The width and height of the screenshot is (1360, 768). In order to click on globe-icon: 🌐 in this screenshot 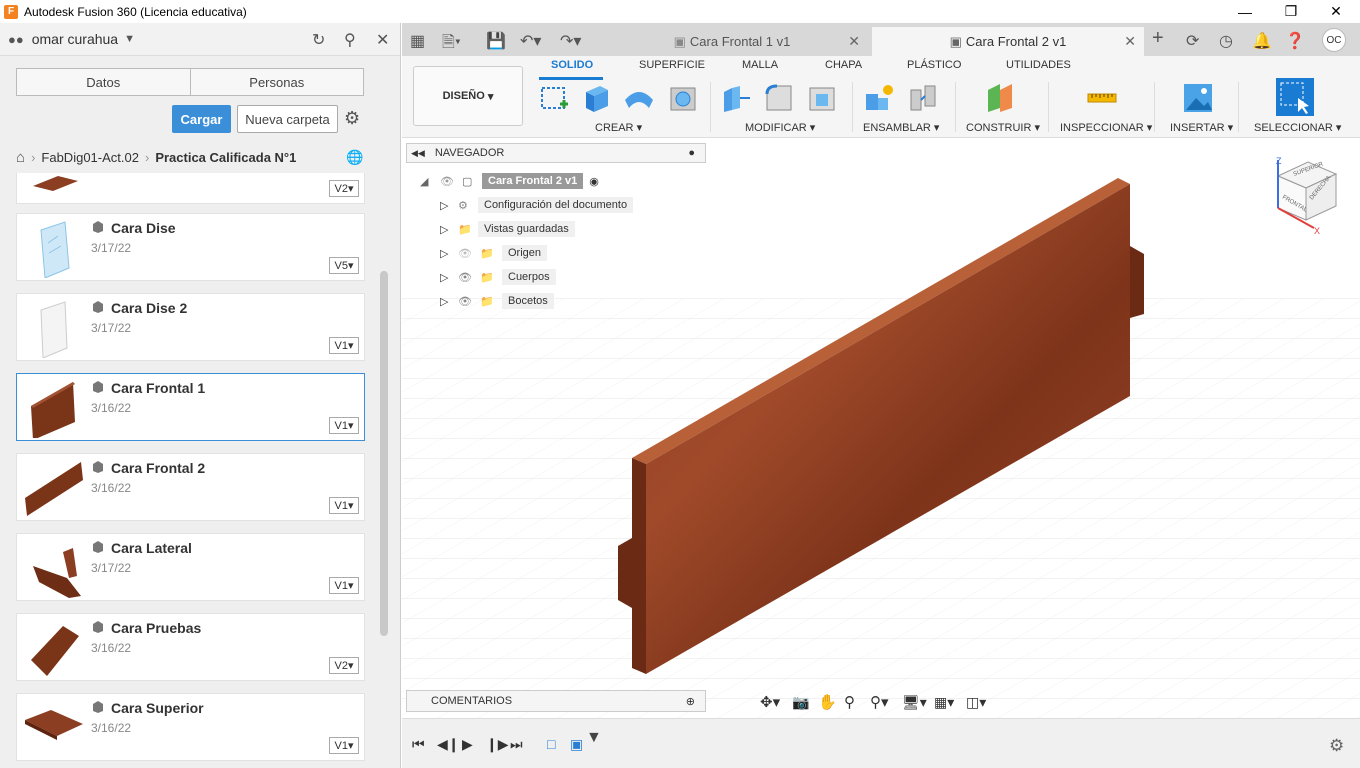, I will do `click(354, 157)`.